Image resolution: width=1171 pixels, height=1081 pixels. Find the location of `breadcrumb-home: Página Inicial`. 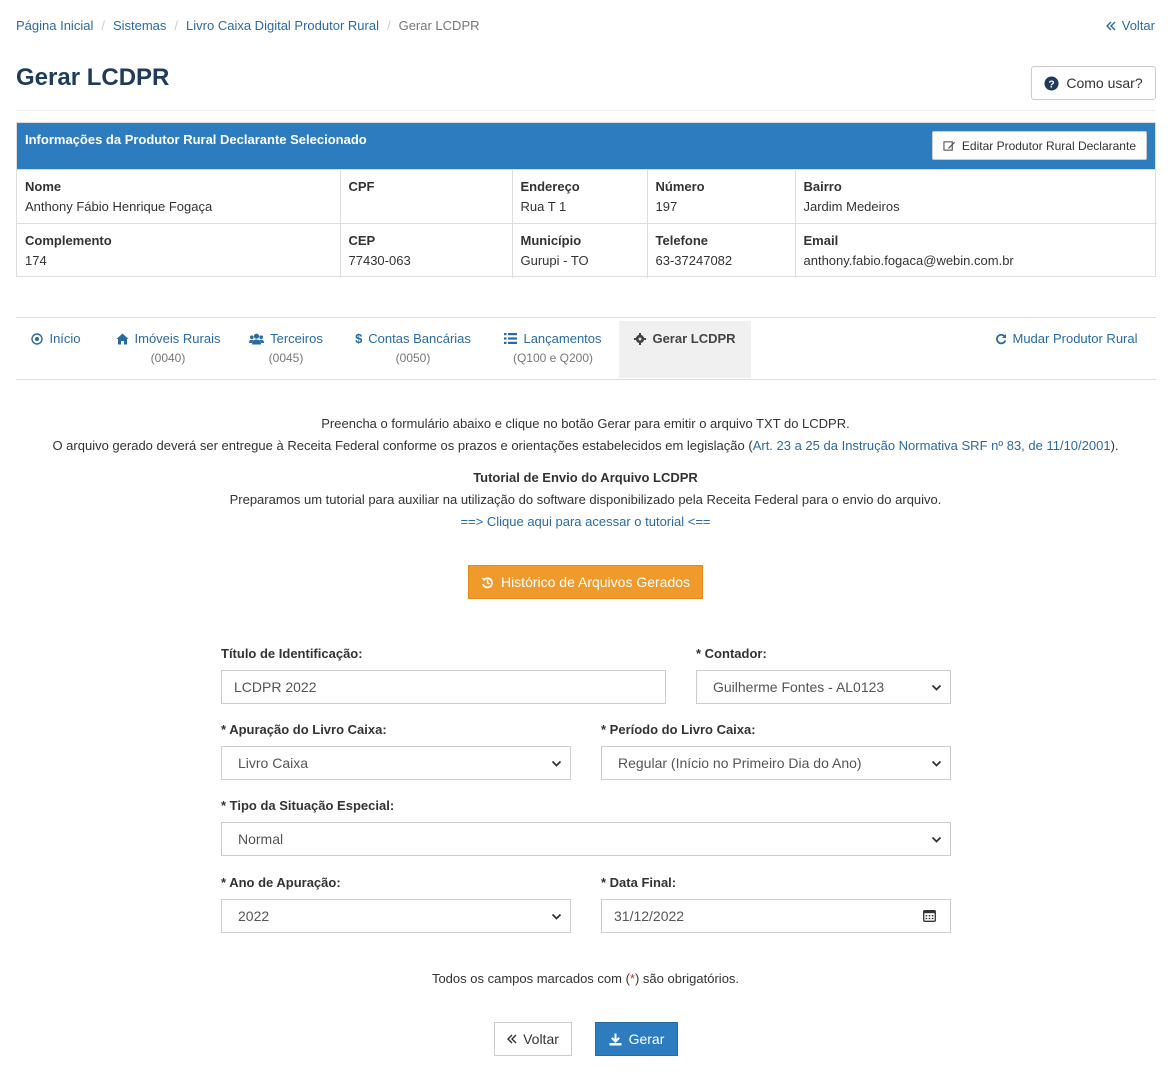

breadcrumb-home: Página Inicial is located at coordinates (54, 25).